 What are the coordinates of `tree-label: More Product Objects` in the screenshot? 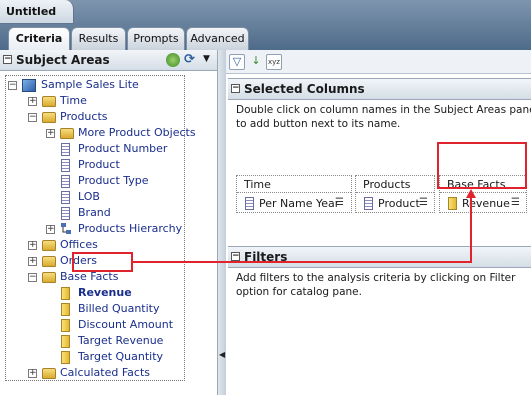 It's located at (137, 132).